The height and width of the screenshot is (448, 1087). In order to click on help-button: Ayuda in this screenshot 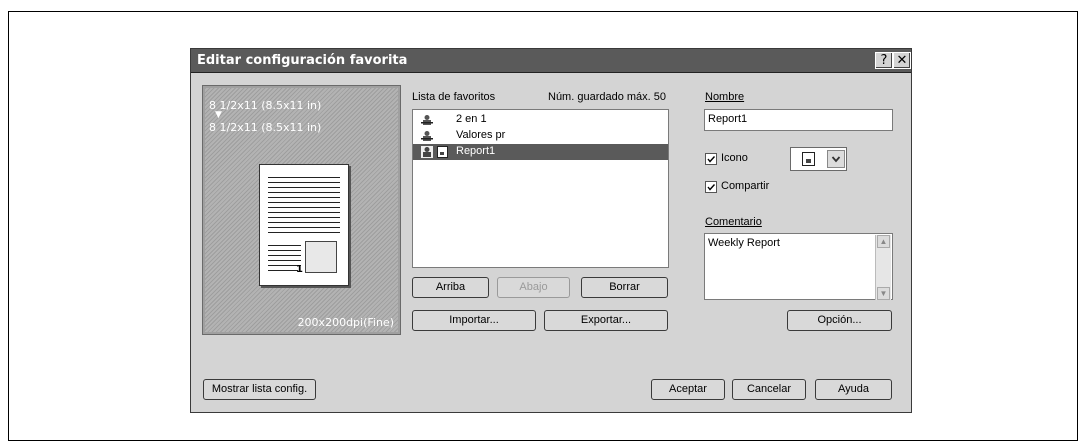, I will do `click(853, 389)`.